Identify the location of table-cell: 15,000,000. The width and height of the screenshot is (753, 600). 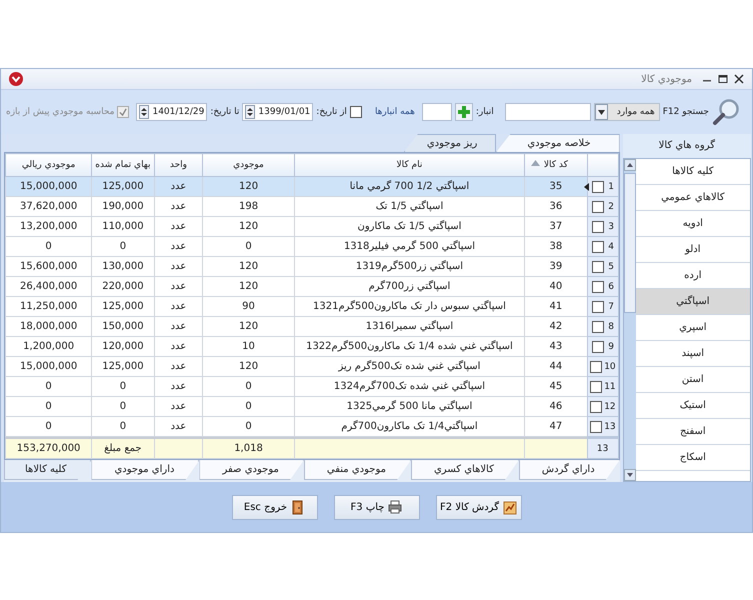
(49, 366).